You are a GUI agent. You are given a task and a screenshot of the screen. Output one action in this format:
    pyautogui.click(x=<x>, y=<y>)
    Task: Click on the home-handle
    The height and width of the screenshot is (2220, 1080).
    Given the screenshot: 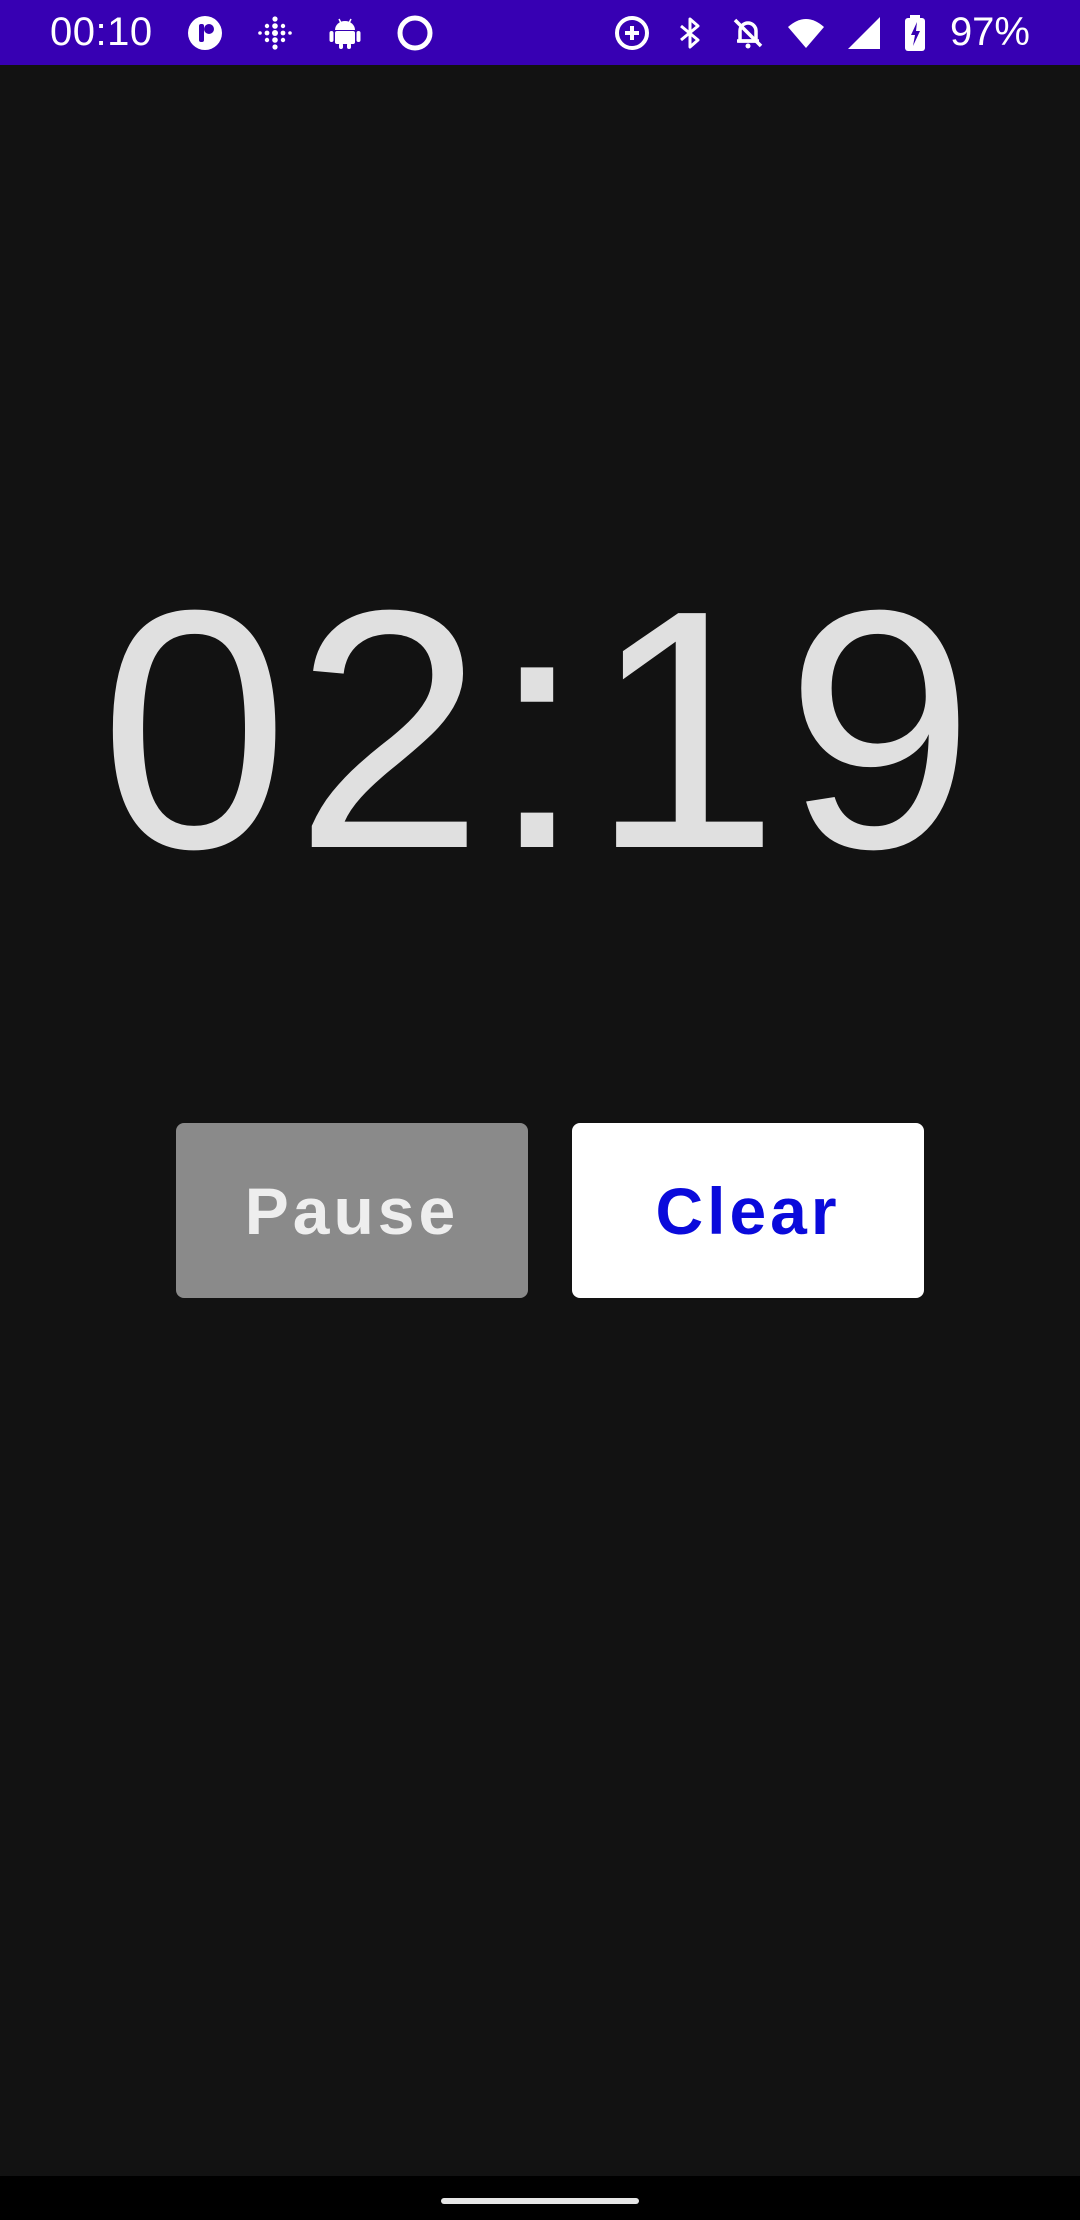 What is the action you would take?
    pyautogui.click(x=540, y=2201)
    